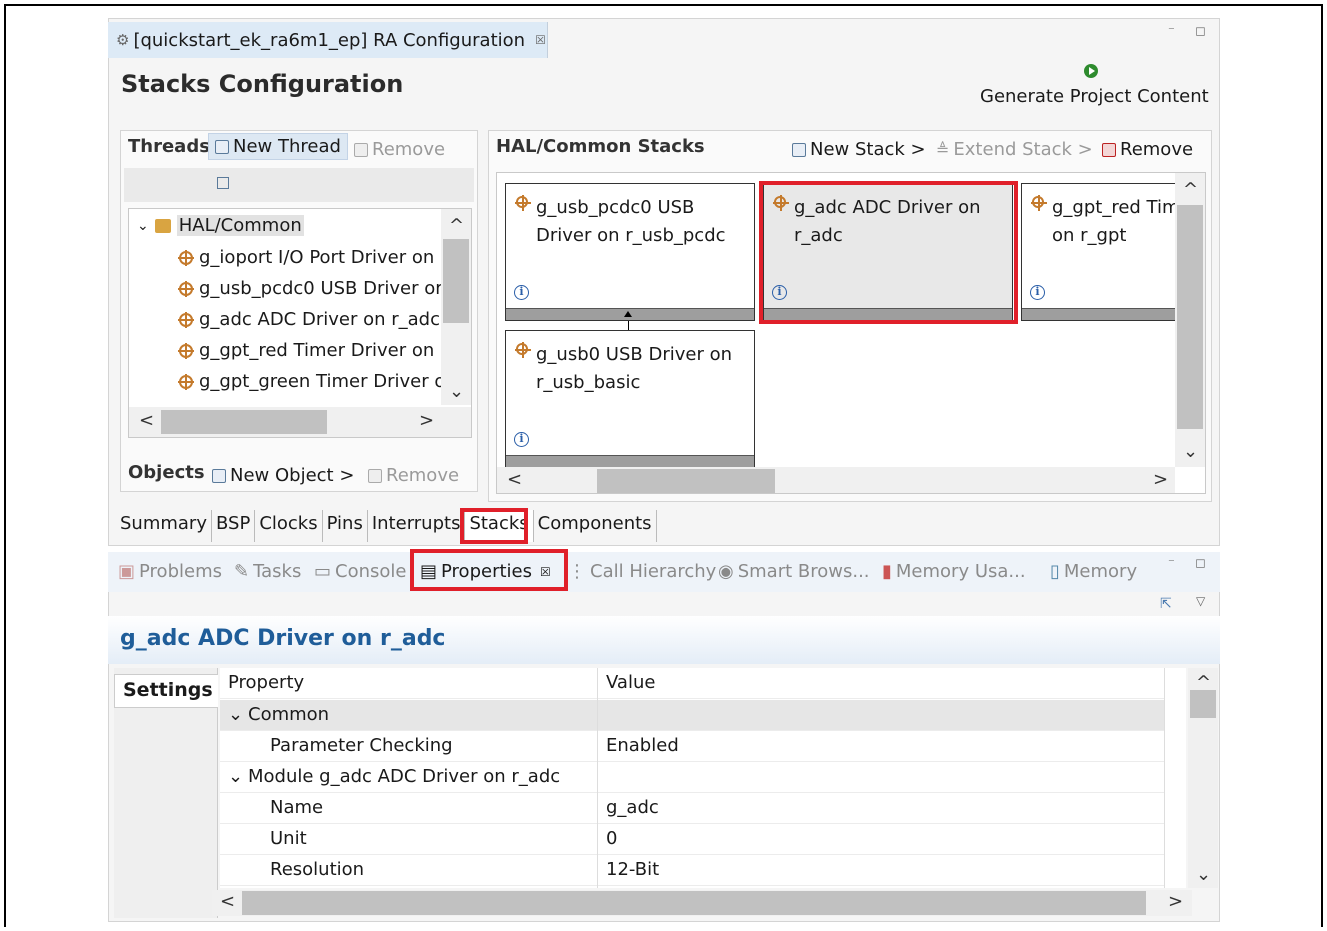 The image size is (1327, 931). I want to click on remove-thread-button: Remove, so click(399, 149).